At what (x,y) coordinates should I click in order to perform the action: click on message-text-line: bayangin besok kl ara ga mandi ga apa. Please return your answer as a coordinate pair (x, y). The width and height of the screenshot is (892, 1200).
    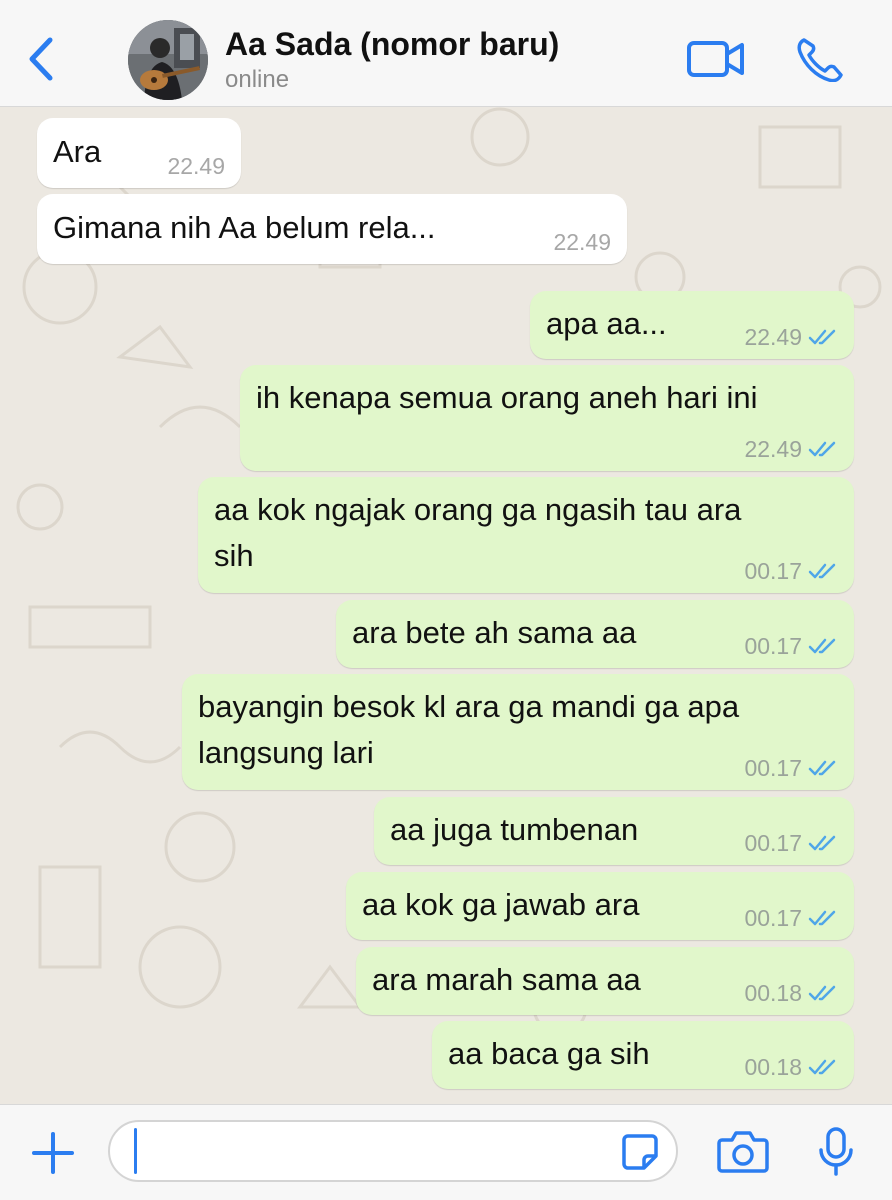
    Looking at the image, I should click on (469, 706).